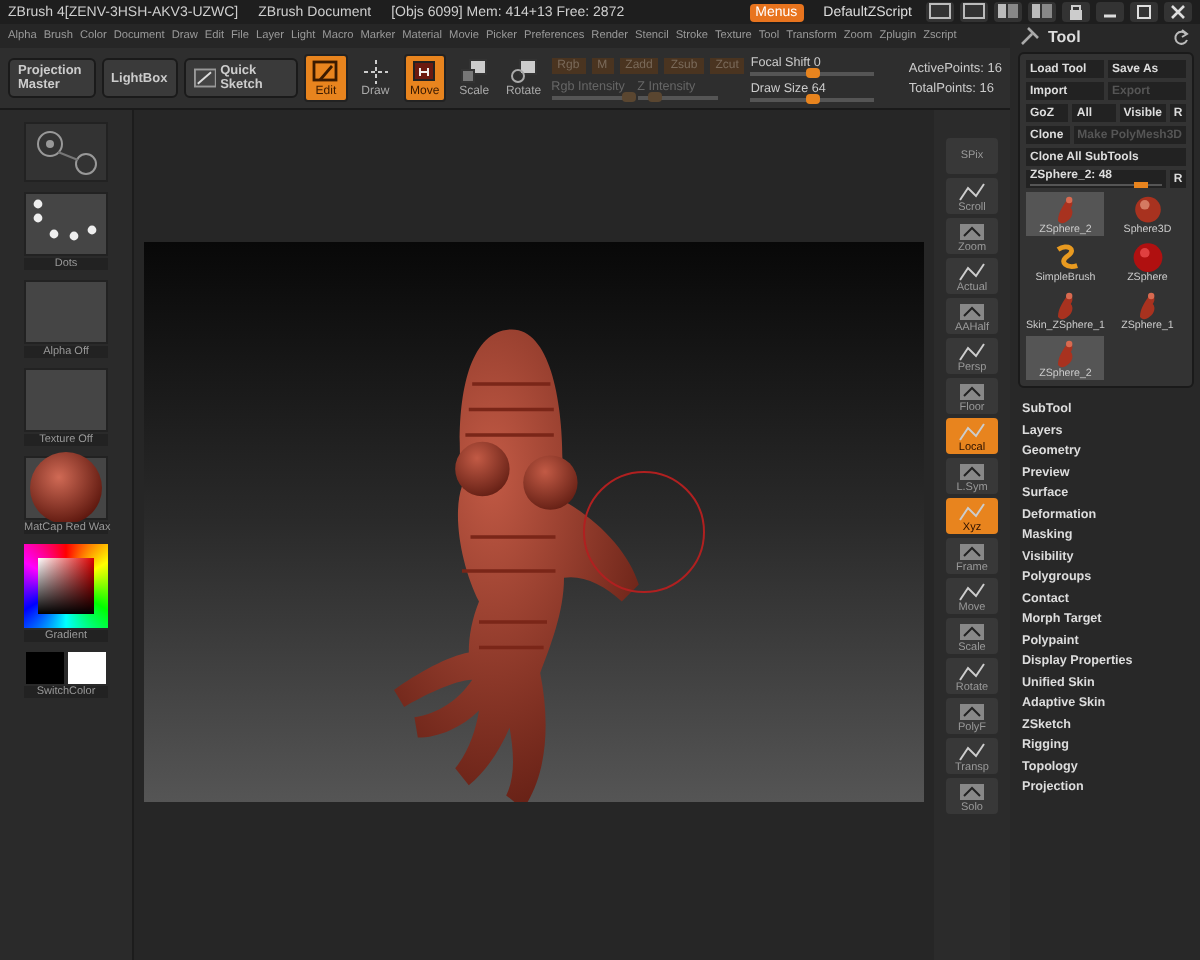 This screenshot has height=960, width=1200. Describe the element at coordinates (1110, 12) in the screenshot. I see `minimize-button` at that location.